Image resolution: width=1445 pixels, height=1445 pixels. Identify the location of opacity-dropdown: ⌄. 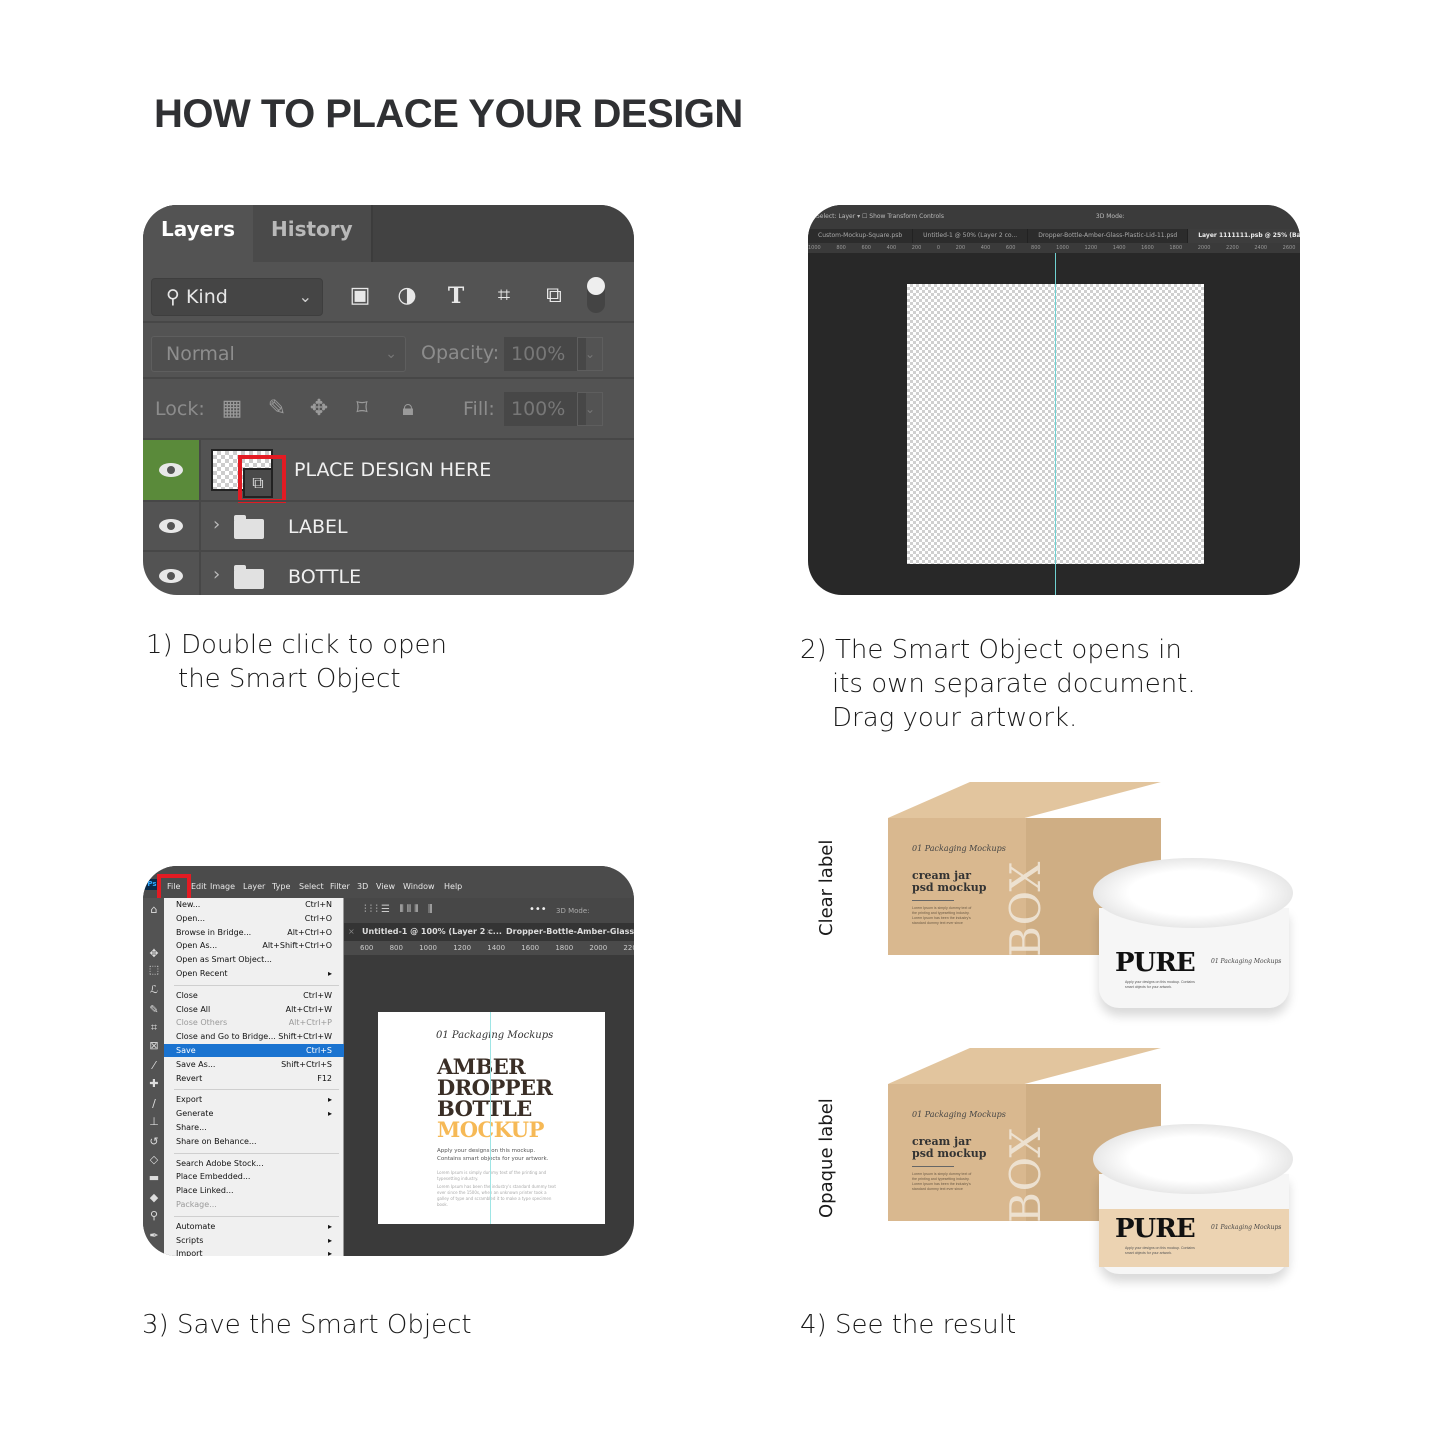
(590, 354).